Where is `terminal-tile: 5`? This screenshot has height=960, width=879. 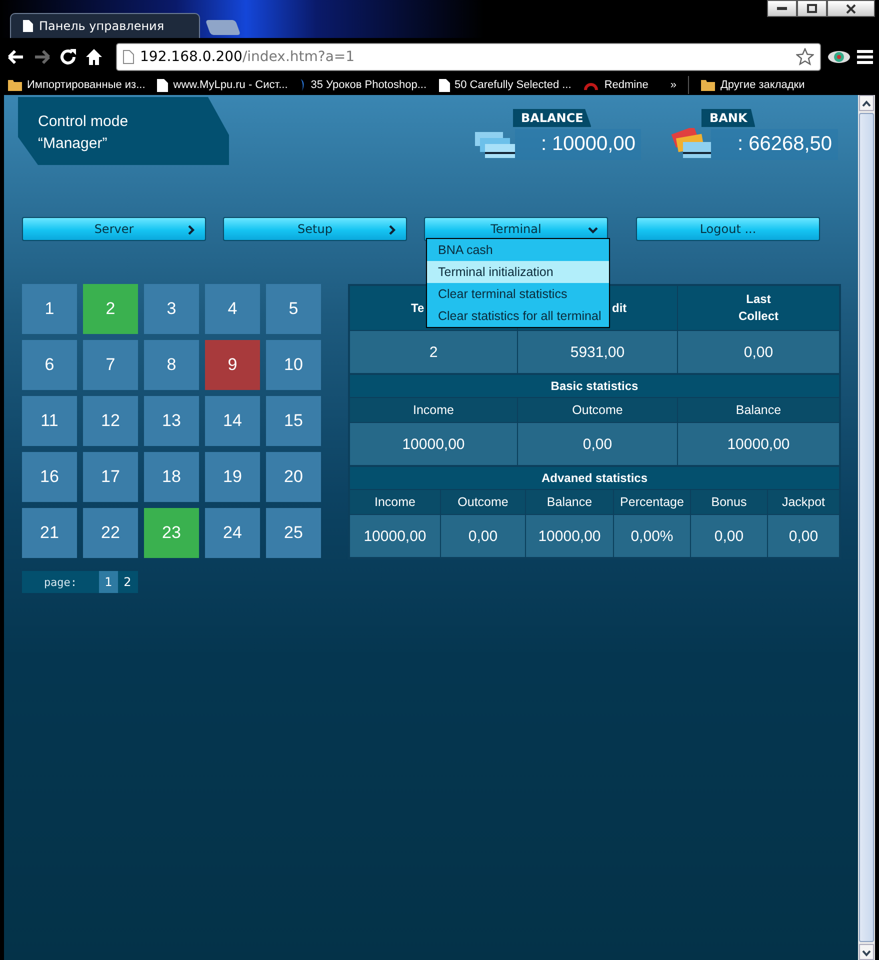
terminal-tile: 5 is located at coordinates (293, 309).